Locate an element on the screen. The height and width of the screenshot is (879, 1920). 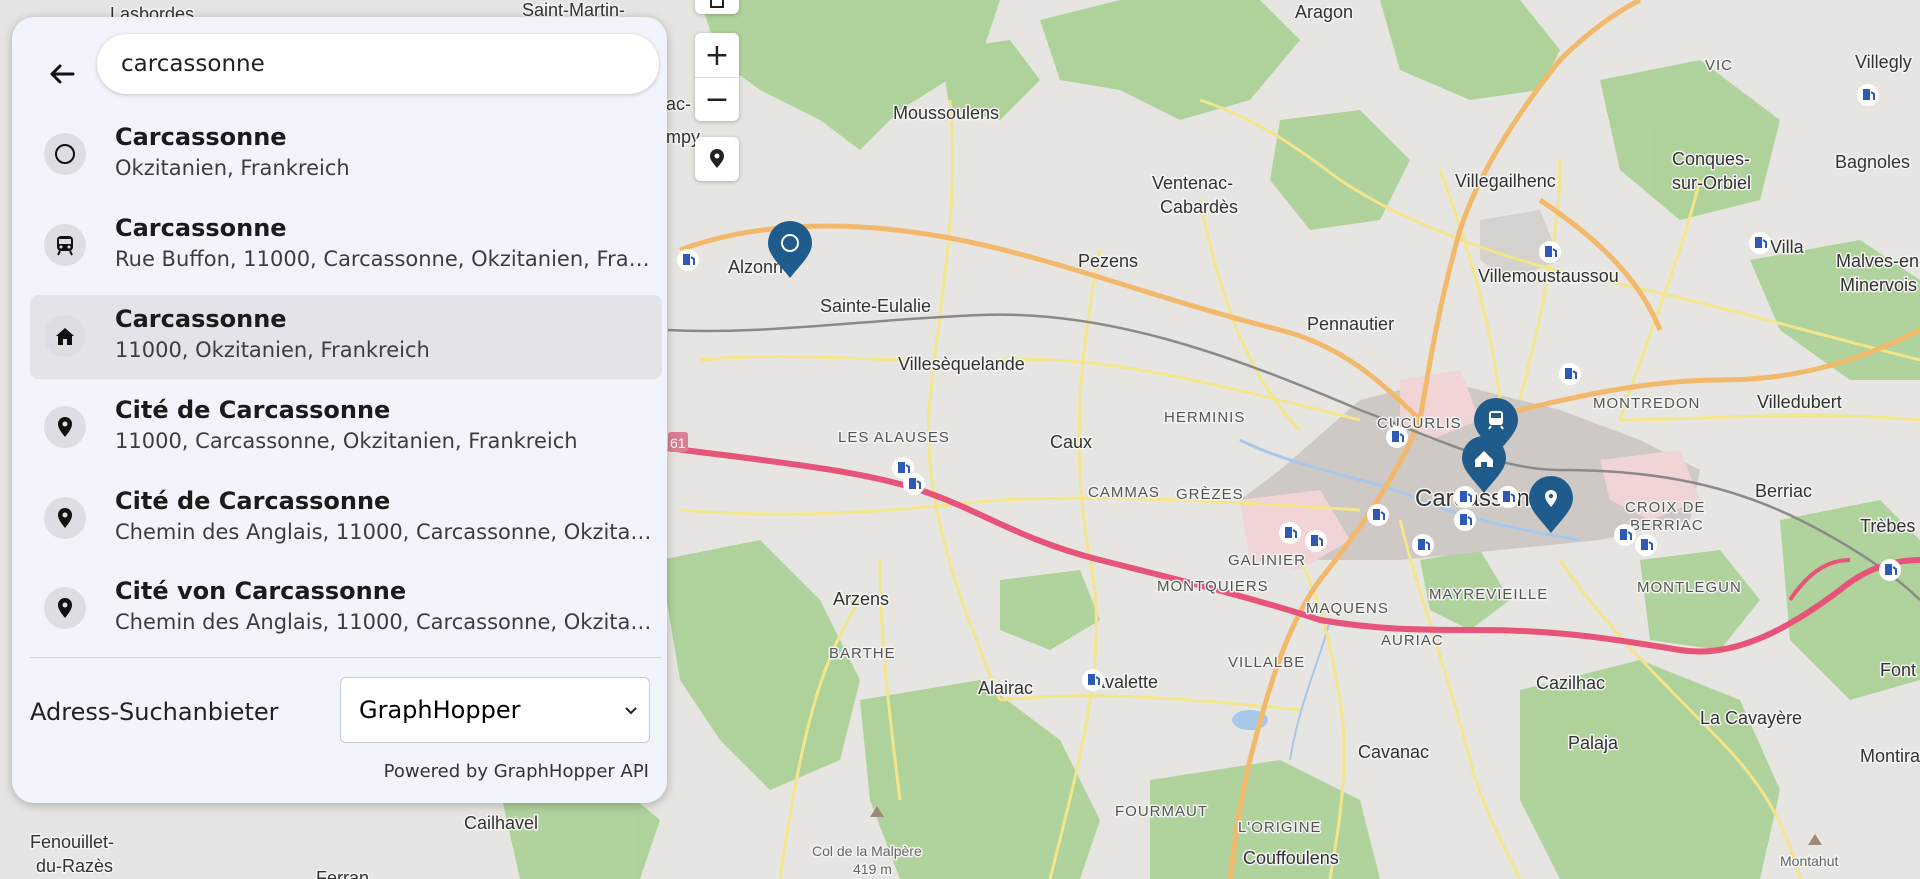
label-villedubert: Villedubert is located at coordinates (1799, 402).